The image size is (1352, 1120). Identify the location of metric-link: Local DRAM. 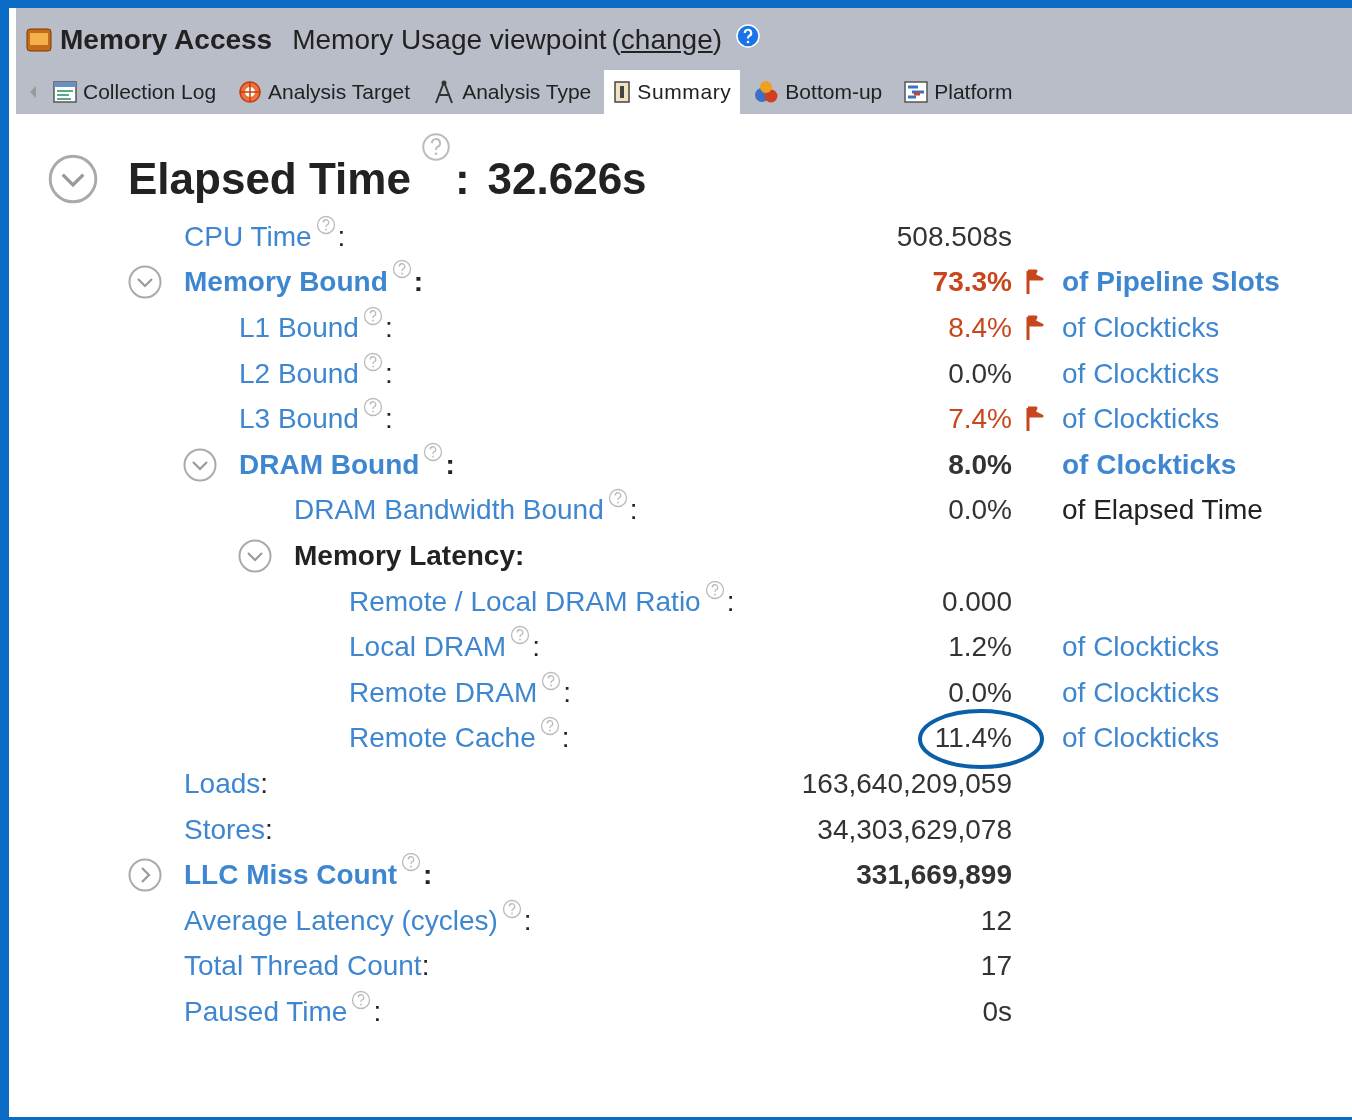
(428, 647).